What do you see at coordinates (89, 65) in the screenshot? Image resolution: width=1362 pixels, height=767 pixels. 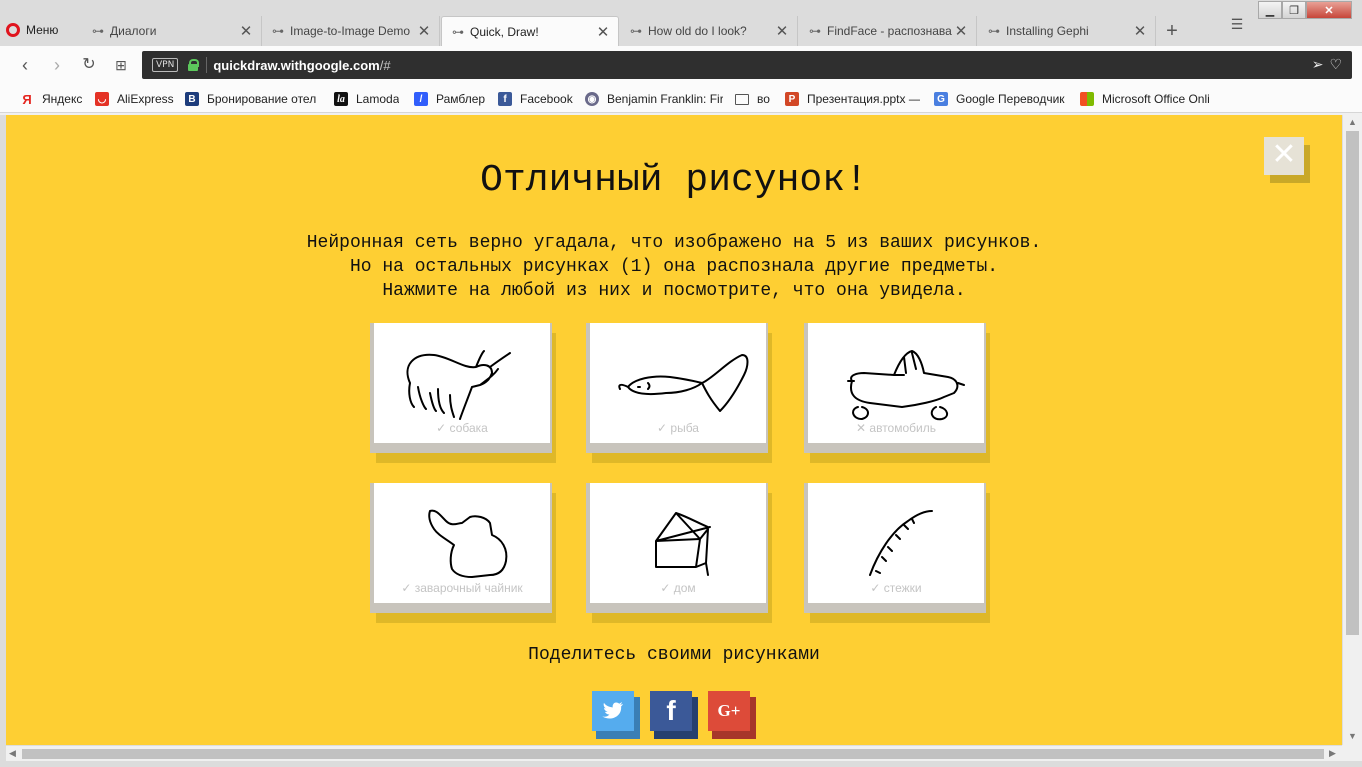 I see `reload-button: ↻` at bounding box center [89, 65].